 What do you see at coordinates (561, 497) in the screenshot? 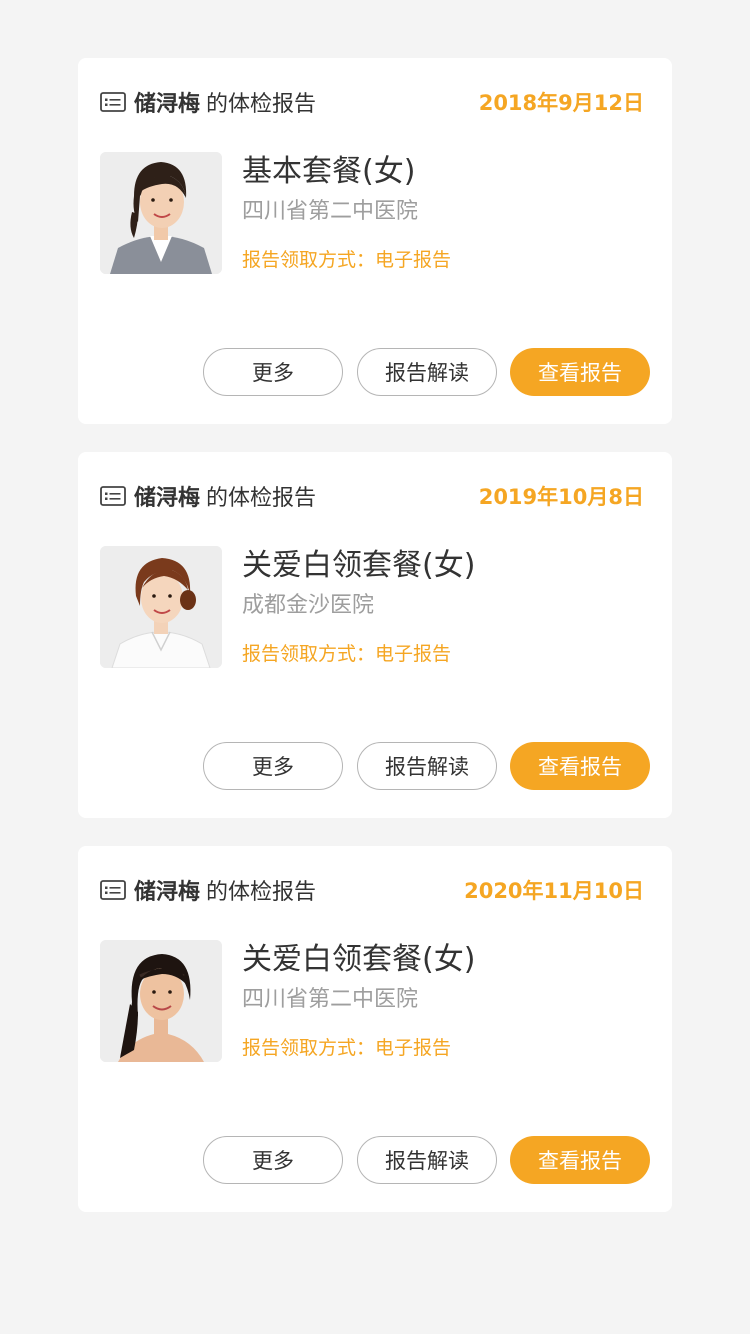
I see `report-date: 2019年10月8日` at bounding box center [561, 497].